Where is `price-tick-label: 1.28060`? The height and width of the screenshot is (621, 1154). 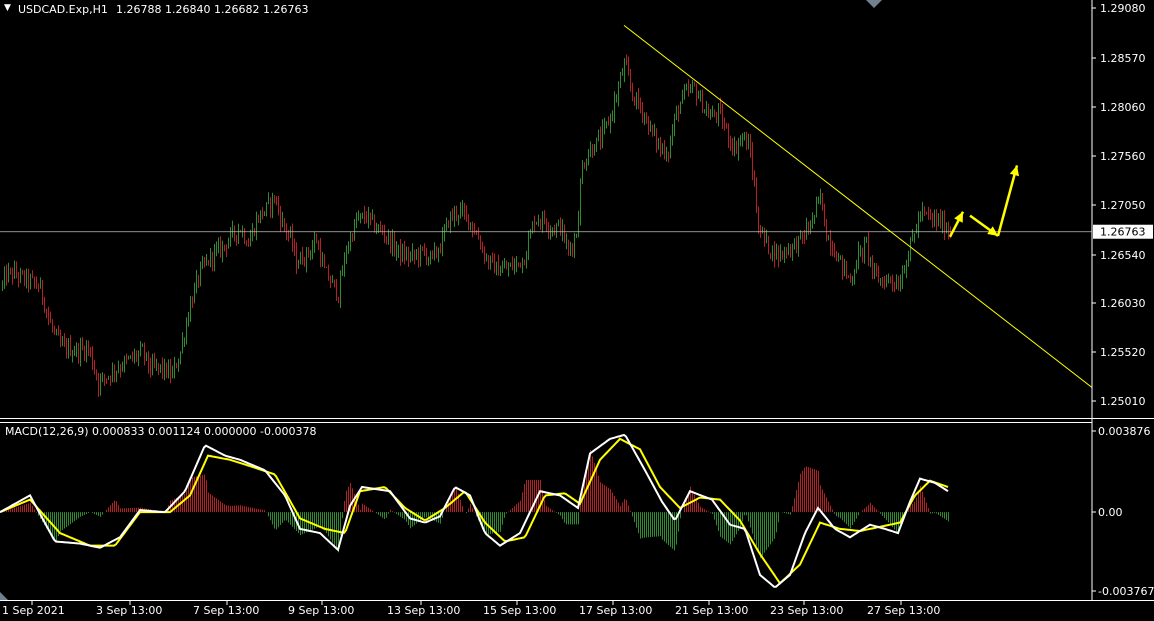
price-tick-label: 1.28060 is located at coordinates (1123, 107).